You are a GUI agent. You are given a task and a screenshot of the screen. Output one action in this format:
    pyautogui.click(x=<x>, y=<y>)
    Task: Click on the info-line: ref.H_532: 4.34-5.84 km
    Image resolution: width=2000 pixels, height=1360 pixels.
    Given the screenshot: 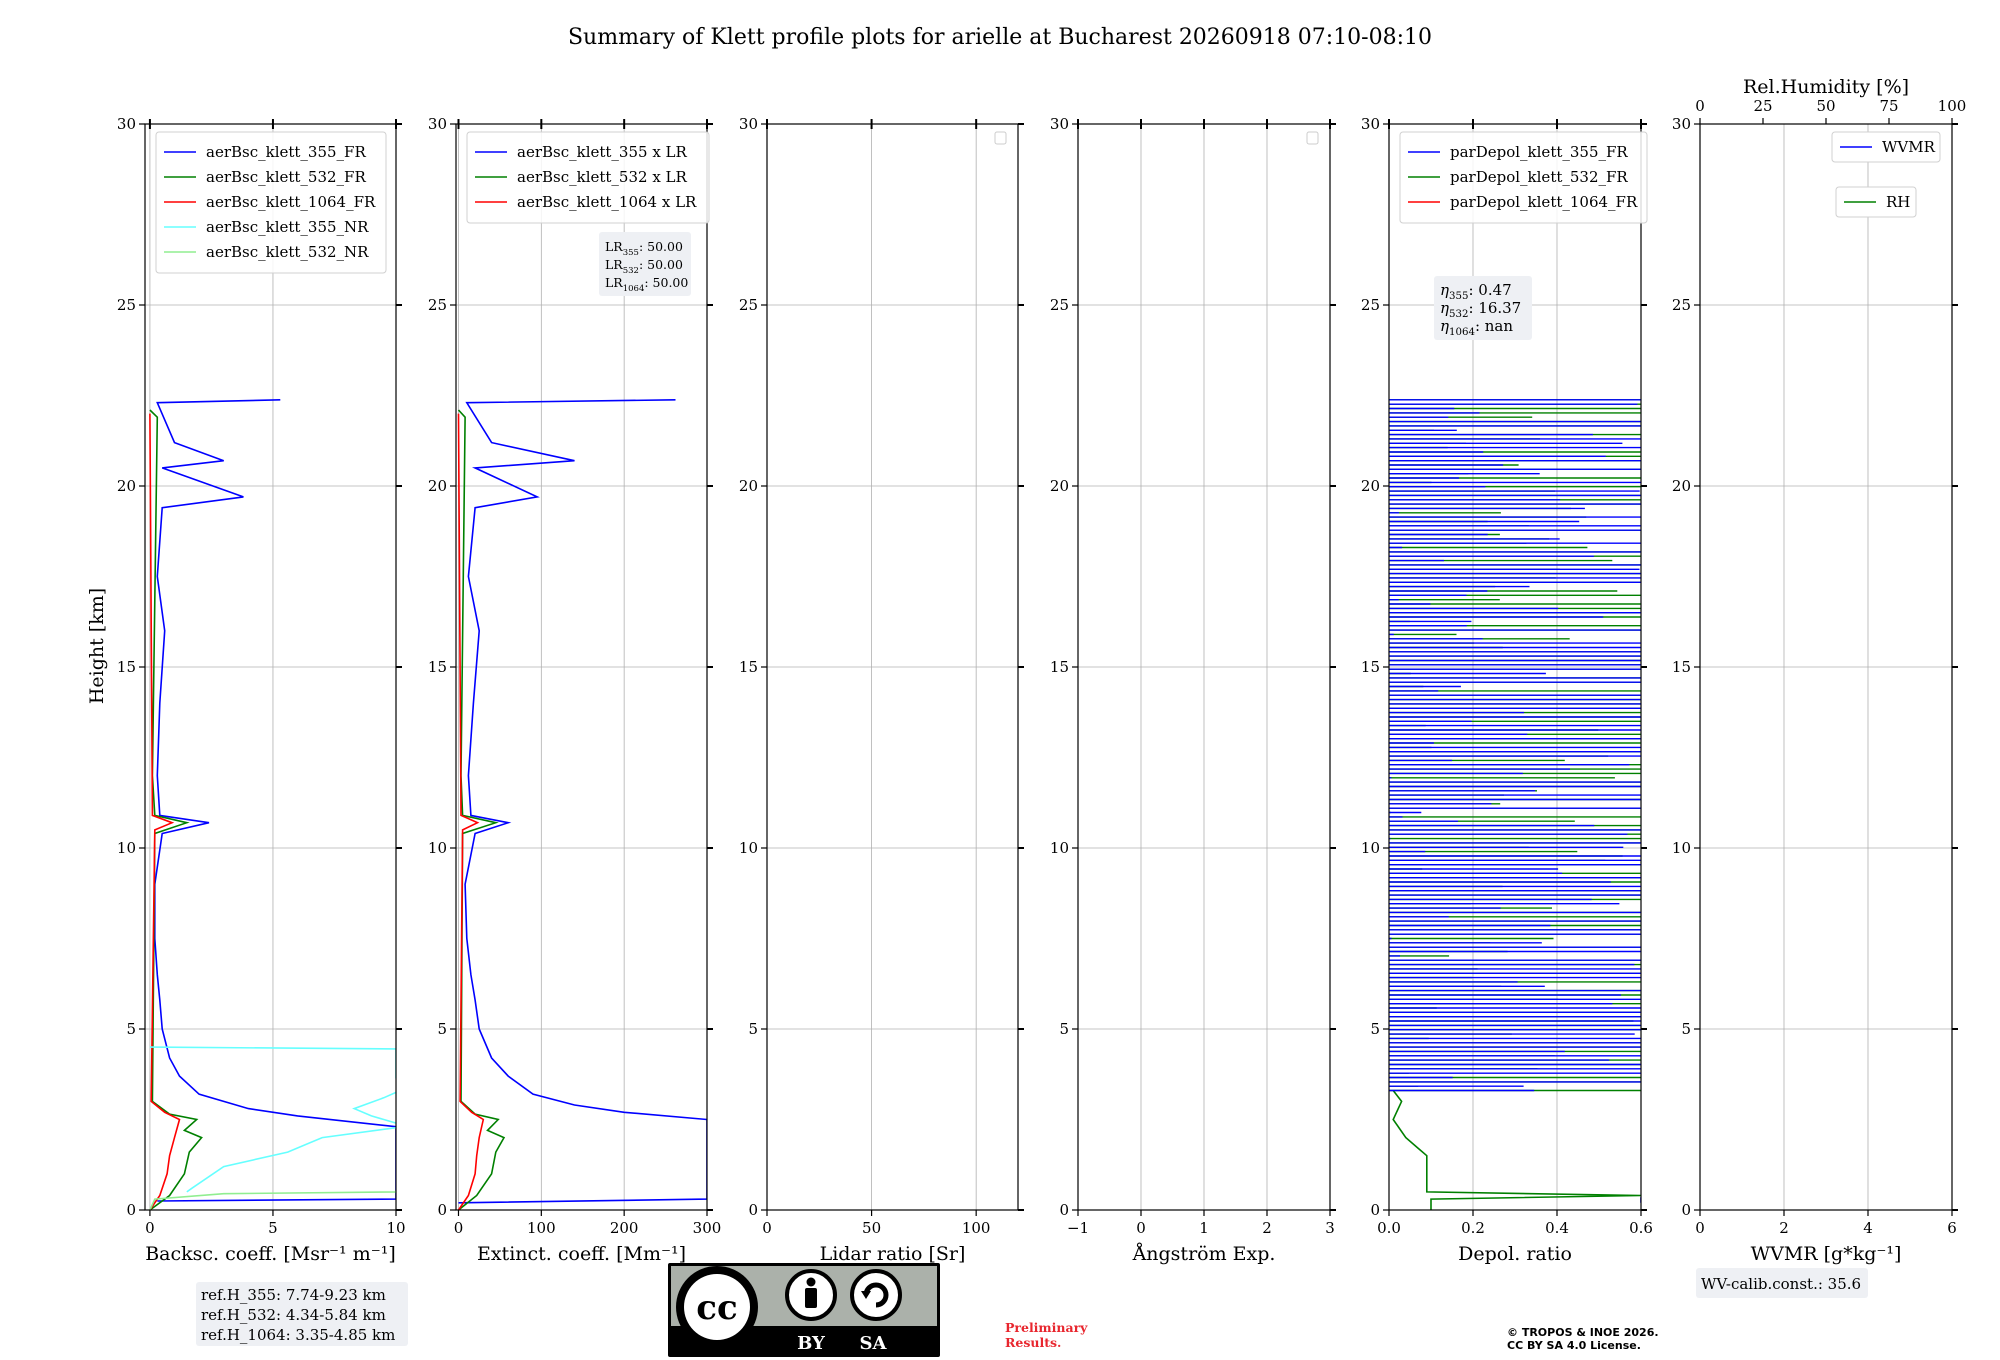 What is the action you would take?
    pyautogui.click(x=293, y=1315)
    